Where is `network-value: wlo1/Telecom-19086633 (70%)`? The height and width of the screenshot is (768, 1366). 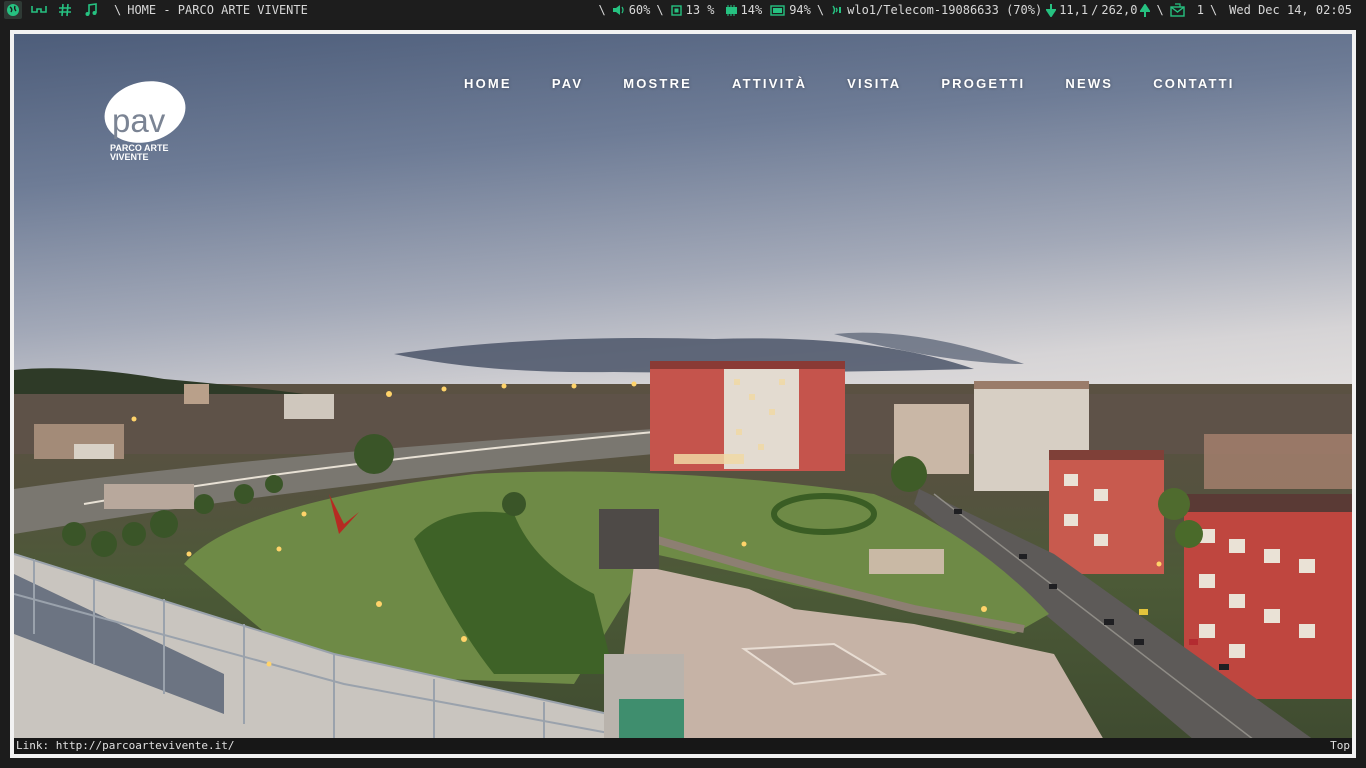
network-value: wlo1/Telecom-19086633 (70%) is located at coordinates (945, 10).